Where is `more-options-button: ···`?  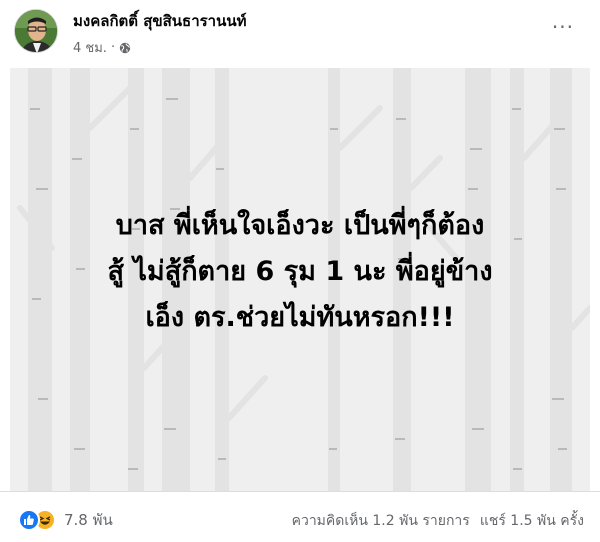 more-options-button: ··· is located at coordinates (563, 27).